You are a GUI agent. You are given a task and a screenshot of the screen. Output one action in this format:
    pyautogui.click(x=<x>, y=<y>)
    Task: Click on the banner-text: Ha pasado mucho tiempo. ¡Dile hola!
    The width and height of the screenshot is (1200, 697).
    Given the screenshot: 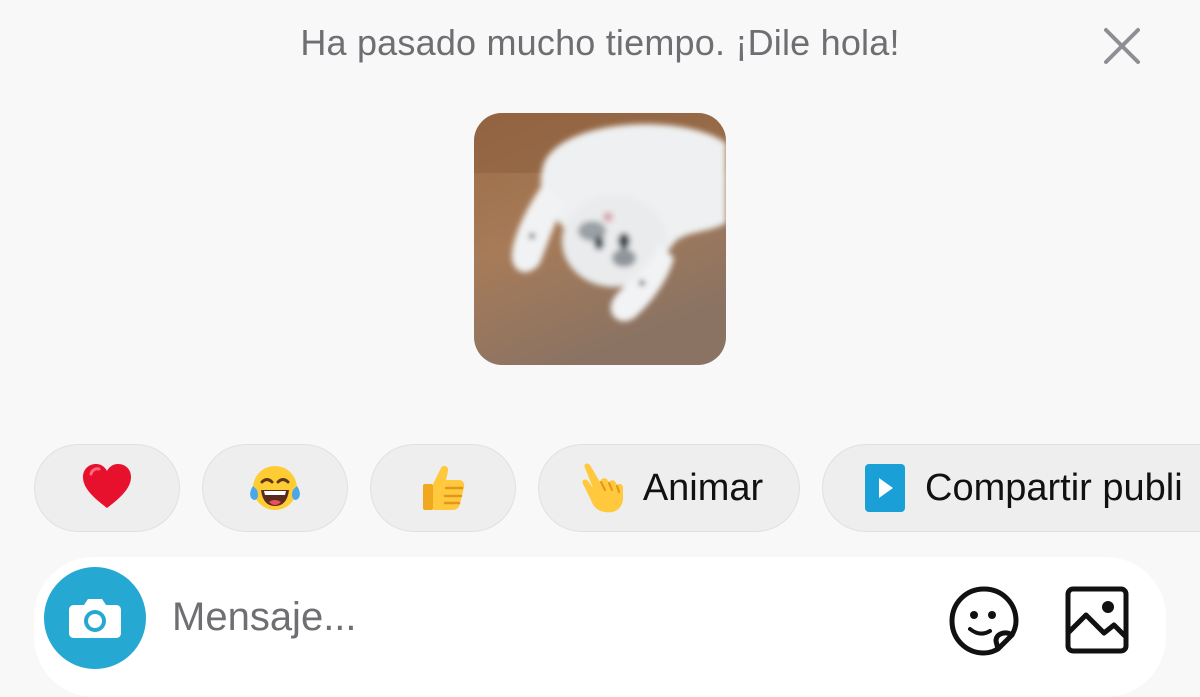 What is the action you would take?
    pyautogui.click(x=600, y=42)
    